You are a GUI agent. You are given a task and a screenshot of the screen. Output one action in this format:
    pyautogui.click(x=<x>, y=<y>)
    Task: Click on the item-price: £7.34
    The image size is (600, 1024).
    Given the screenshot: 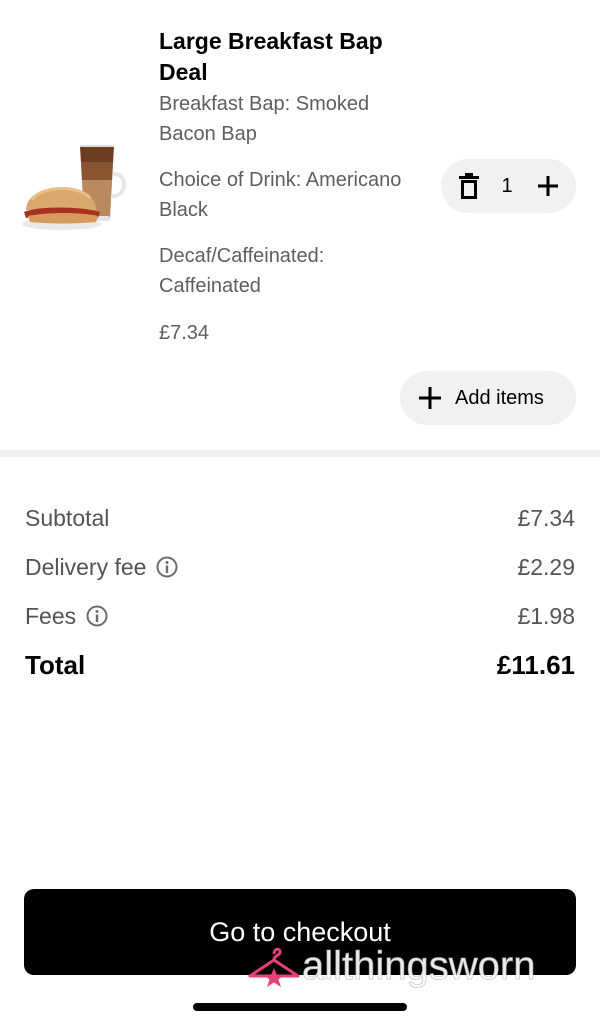 What is the action you would take?
    pyautogui.click(x=184, y=333)
    